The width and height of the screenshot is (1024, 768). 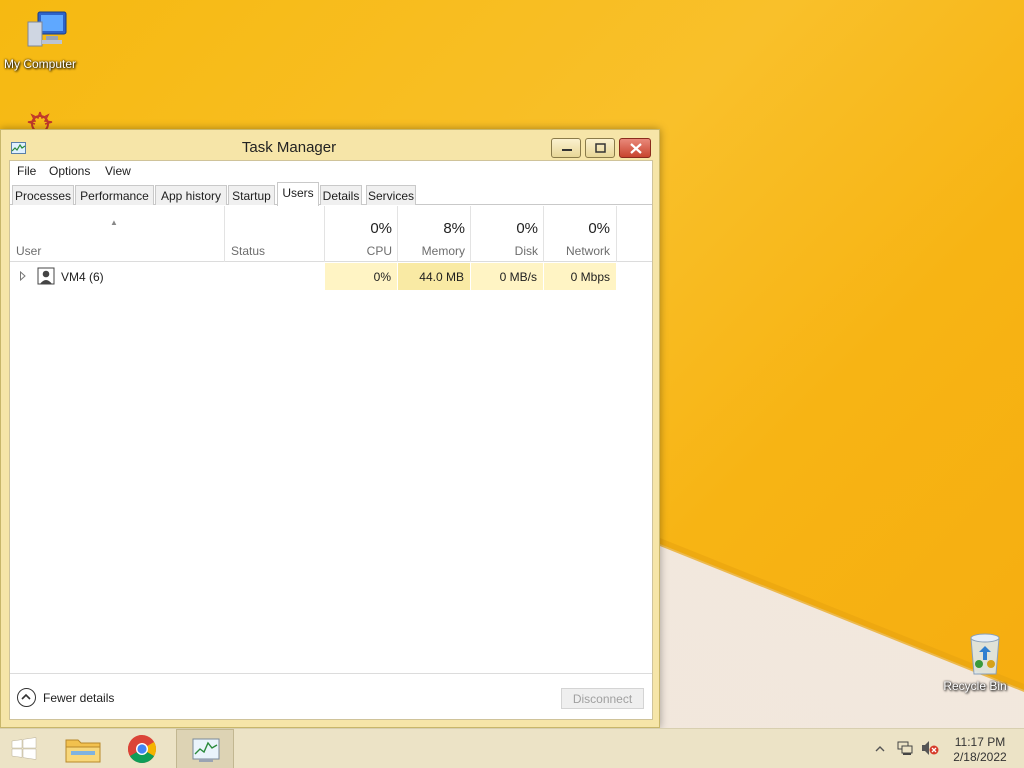 What do you see at coordinates (251, 195) in the screenshot?
I see `tab-startup: Startup` at bounding box center [251, 195].